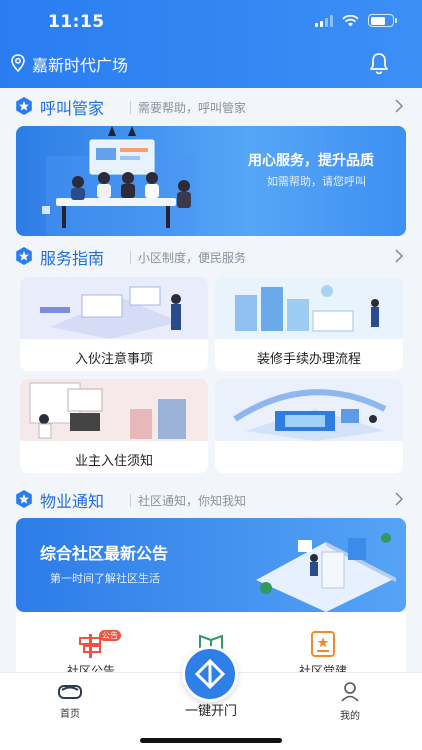 The width and height of the screenshot is (422, 750). I want to click on guide-card, so click(309, 426).